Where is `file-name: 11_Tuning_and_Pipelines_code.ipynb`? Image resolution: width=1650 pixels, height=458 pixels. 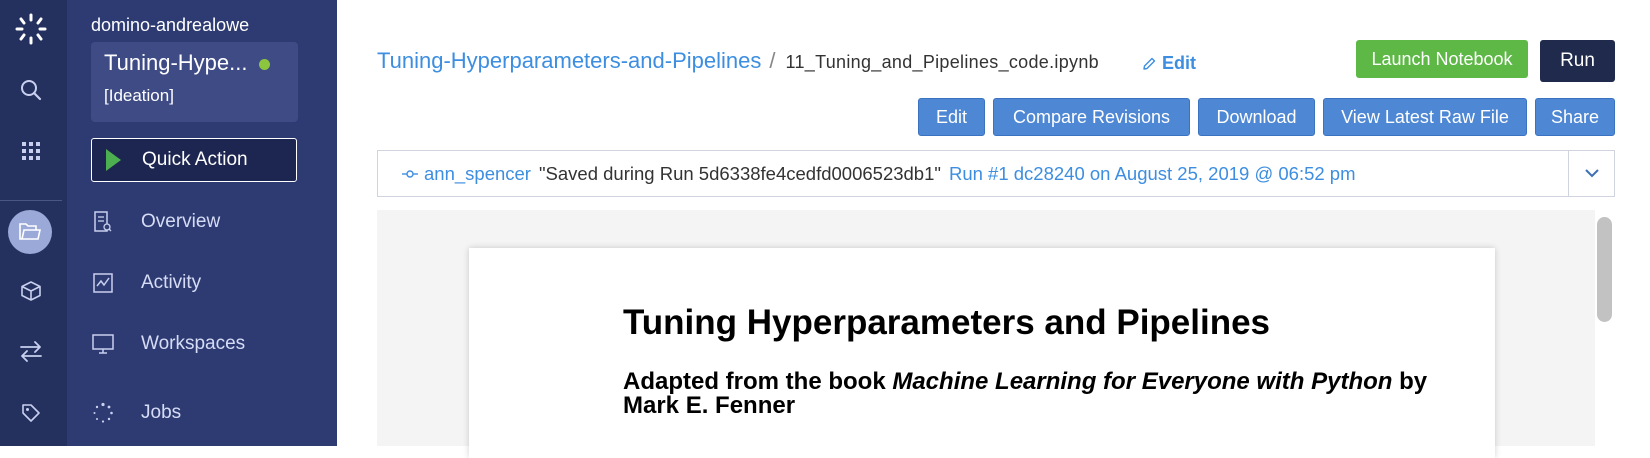
file-name: 11_Tuning_and_Pipelines_code.ipynb is located at coordinates (942, 62).